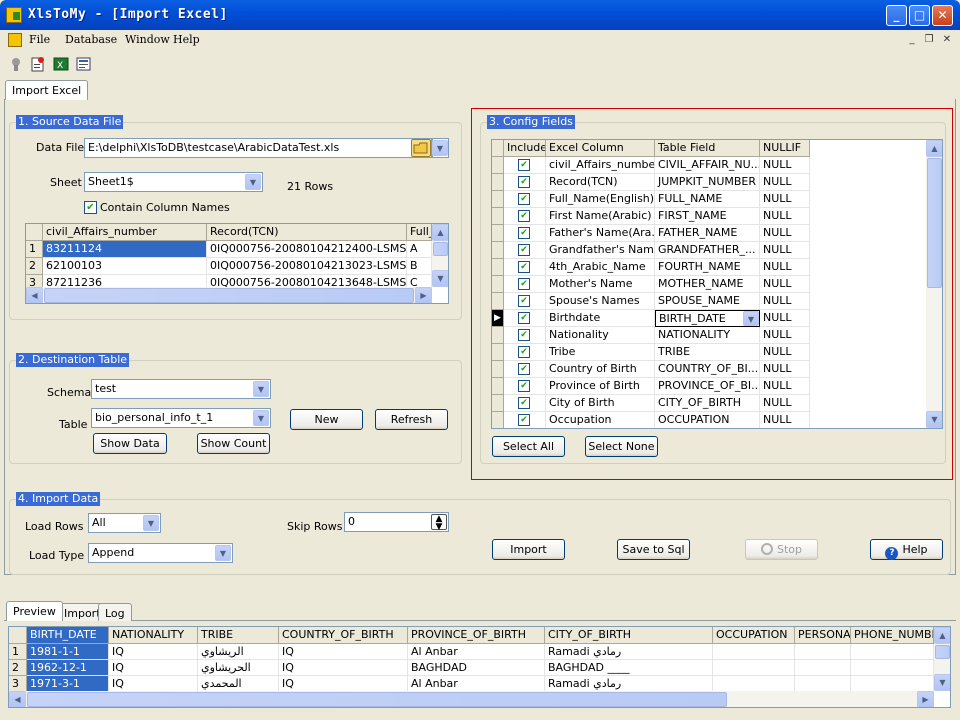 The height and width of the screenshot is (720, 960). Describe the element at coordinates (439, 522) in the screenshot. I see `spinner-icon: ▲ ▼` at that location.